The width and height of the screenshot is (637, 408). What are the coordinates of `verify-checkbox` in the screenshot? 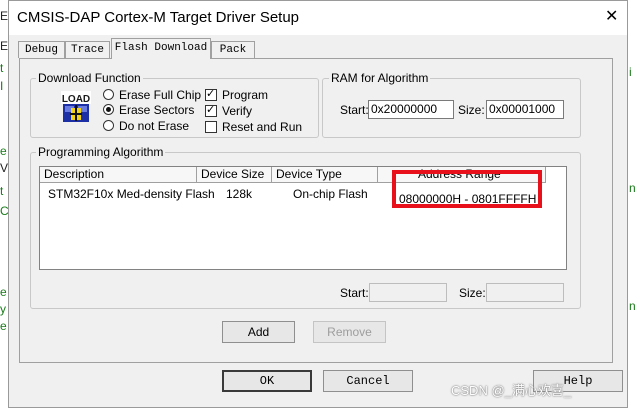 It's located at (211, 110).